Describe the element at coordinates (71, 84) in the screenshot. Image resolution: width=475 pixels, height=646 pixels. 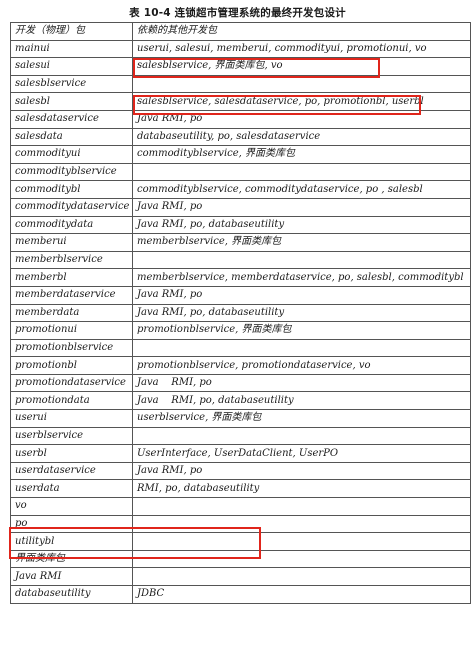
I see `package-cell: salesblservice` at that location.